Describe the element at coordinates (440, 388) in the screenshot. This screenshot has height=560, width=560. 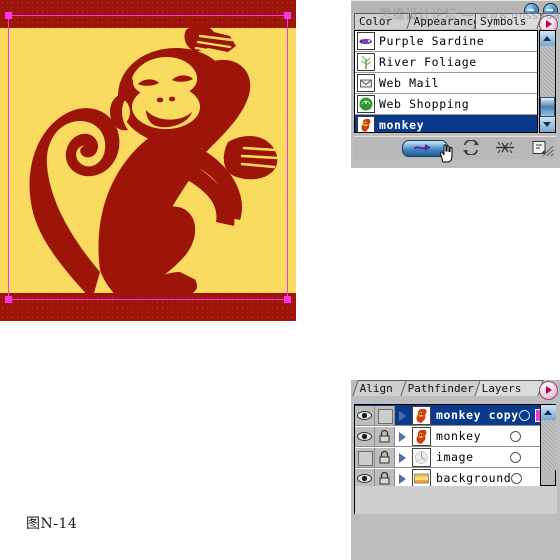
I see `tab-pathfinder-label: Pathfinder` at that location.